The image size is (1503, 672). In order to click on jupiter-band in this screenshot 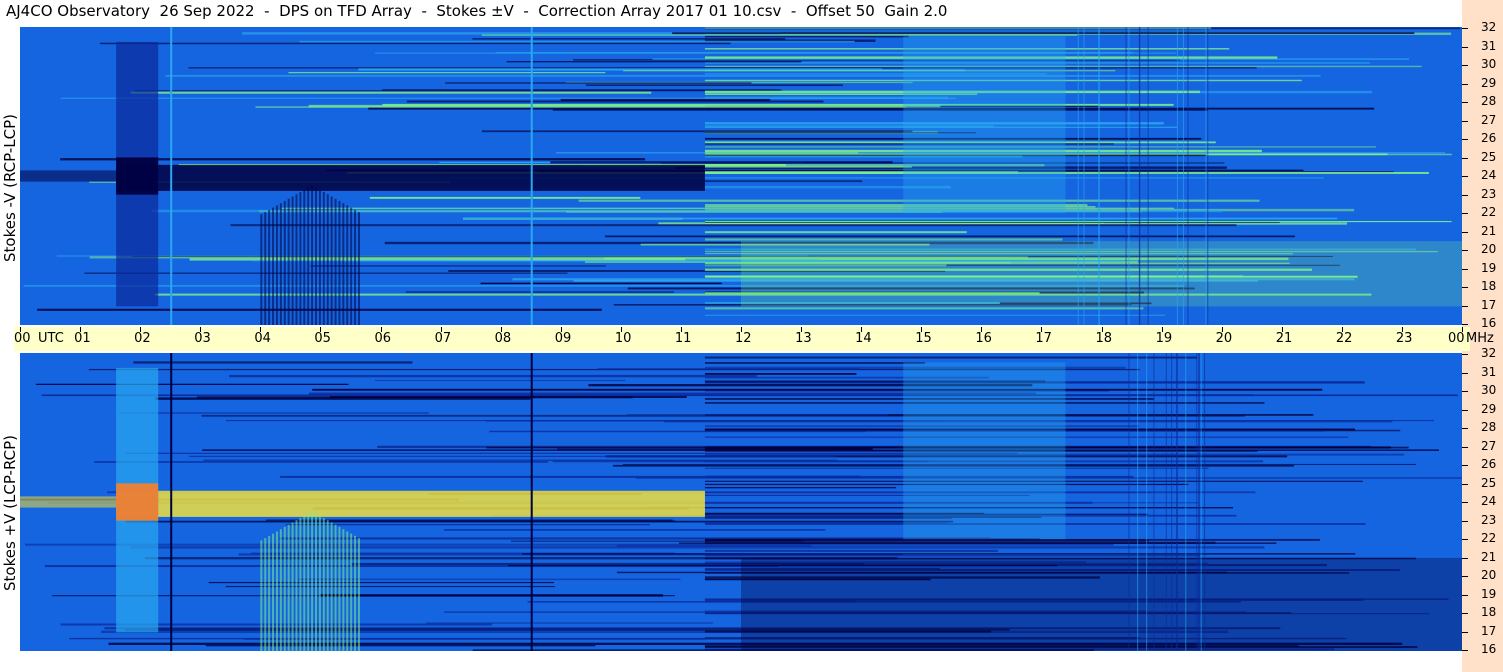, I will do `click(410, 177)`.